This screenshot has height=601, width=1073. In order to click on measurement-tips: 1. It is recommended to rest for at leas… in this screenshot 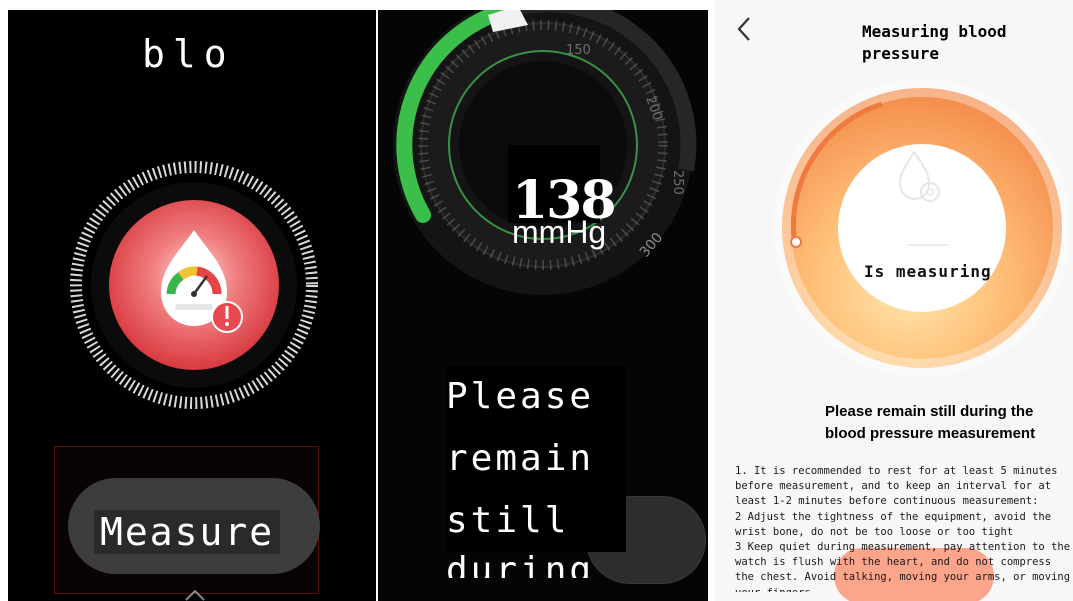, I will do `click(904, 528)`.